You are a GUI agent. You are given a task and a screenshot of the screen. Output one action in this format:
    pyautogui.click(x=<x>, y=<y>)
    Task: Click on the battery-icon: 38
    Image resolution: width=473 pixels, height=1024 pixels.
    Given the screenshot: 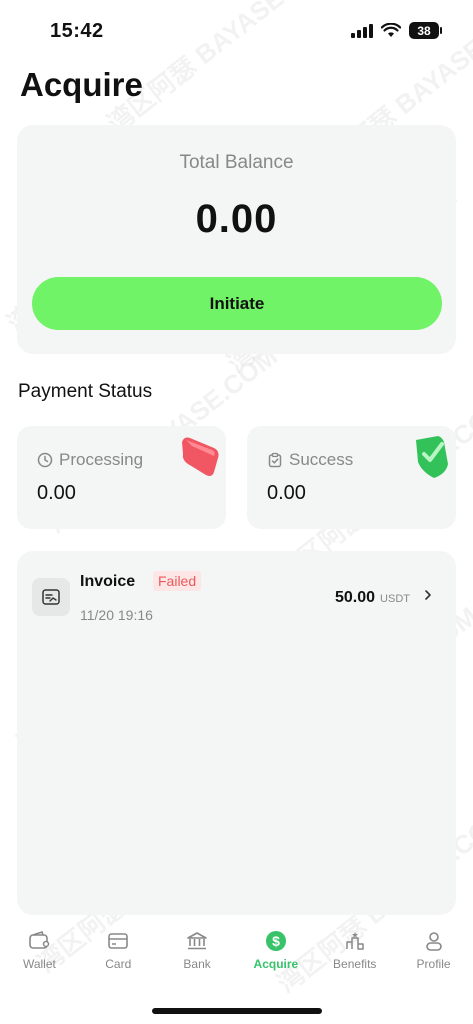 What is the action you would take?
    pyautogui.click(x=425, y=30)
    